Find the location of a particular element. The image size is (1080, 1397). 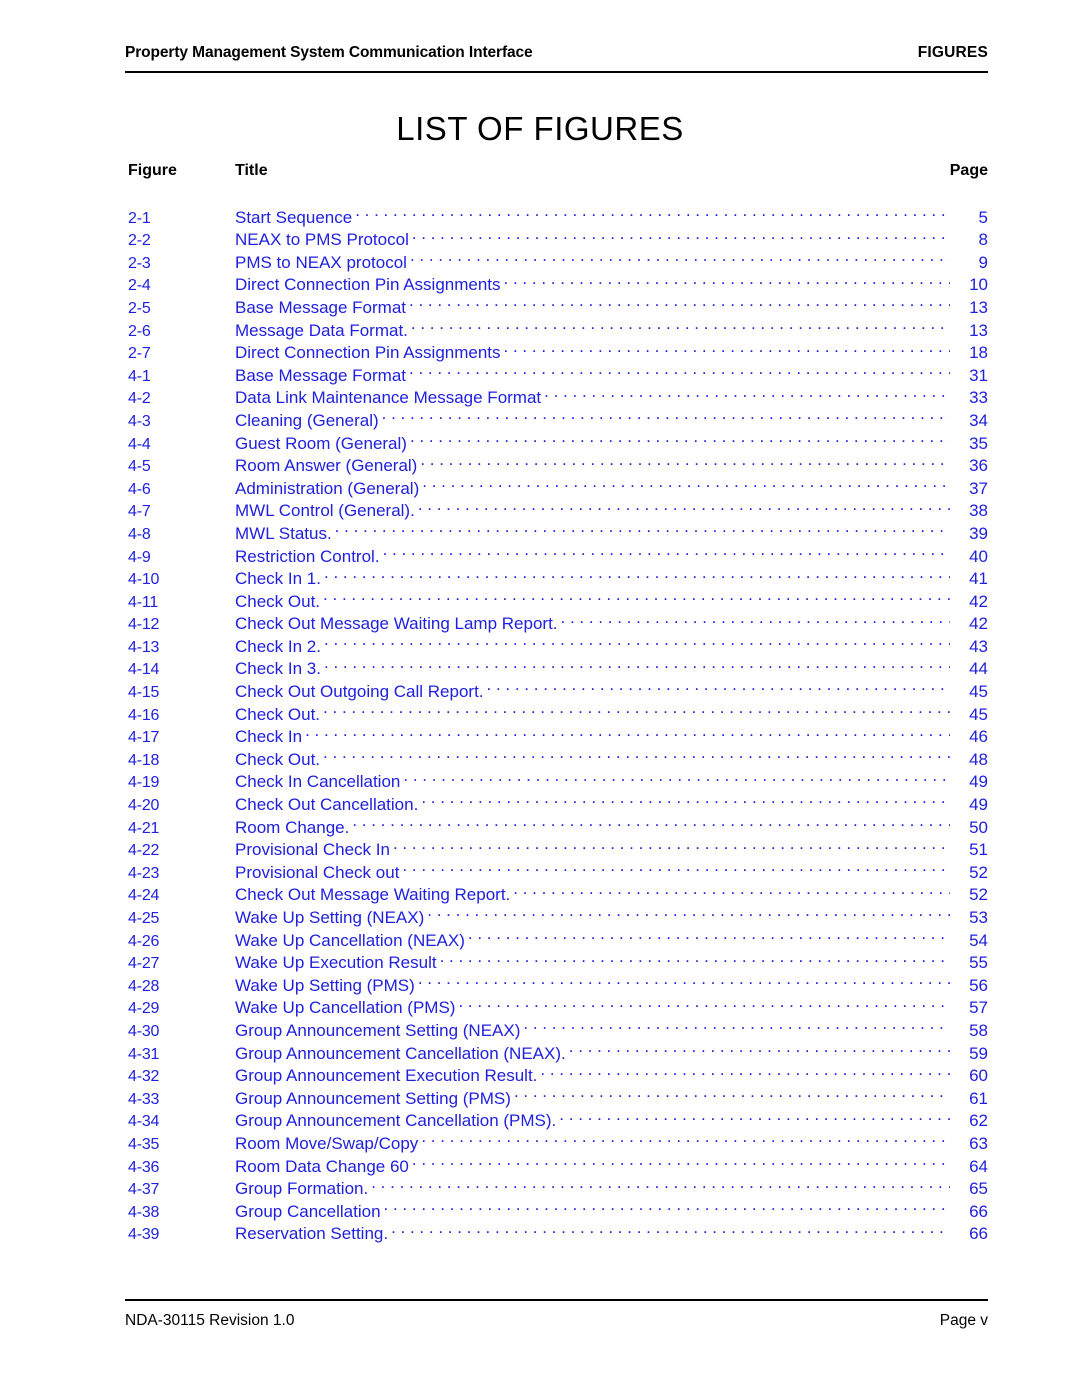

figure-entry-row: 2-1Start Sequence5 is located at coordinates (558, 213).